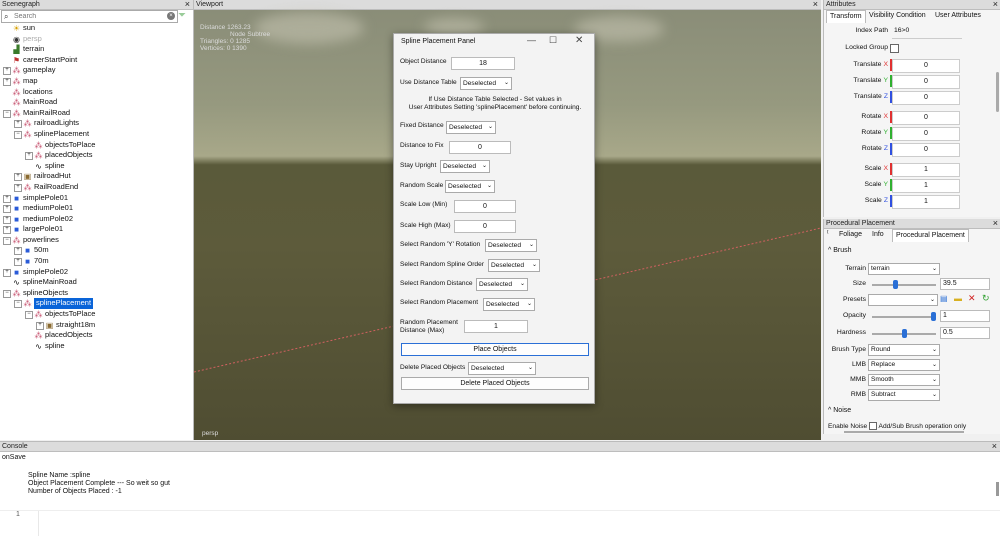  Describe the element at coordinates (182, 15) in the screenshot. I see `filter-icon: ⏷` at that location.